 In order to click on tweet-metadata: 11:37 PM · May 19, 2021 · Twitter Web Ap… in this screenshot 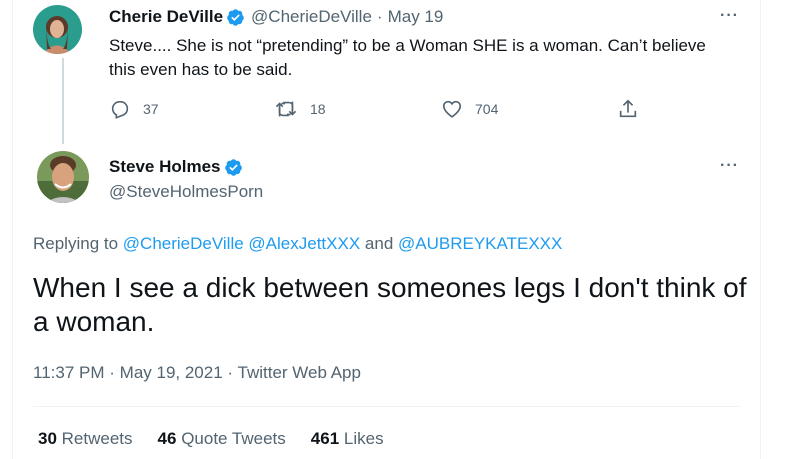, I will do `click(197, 373)`.